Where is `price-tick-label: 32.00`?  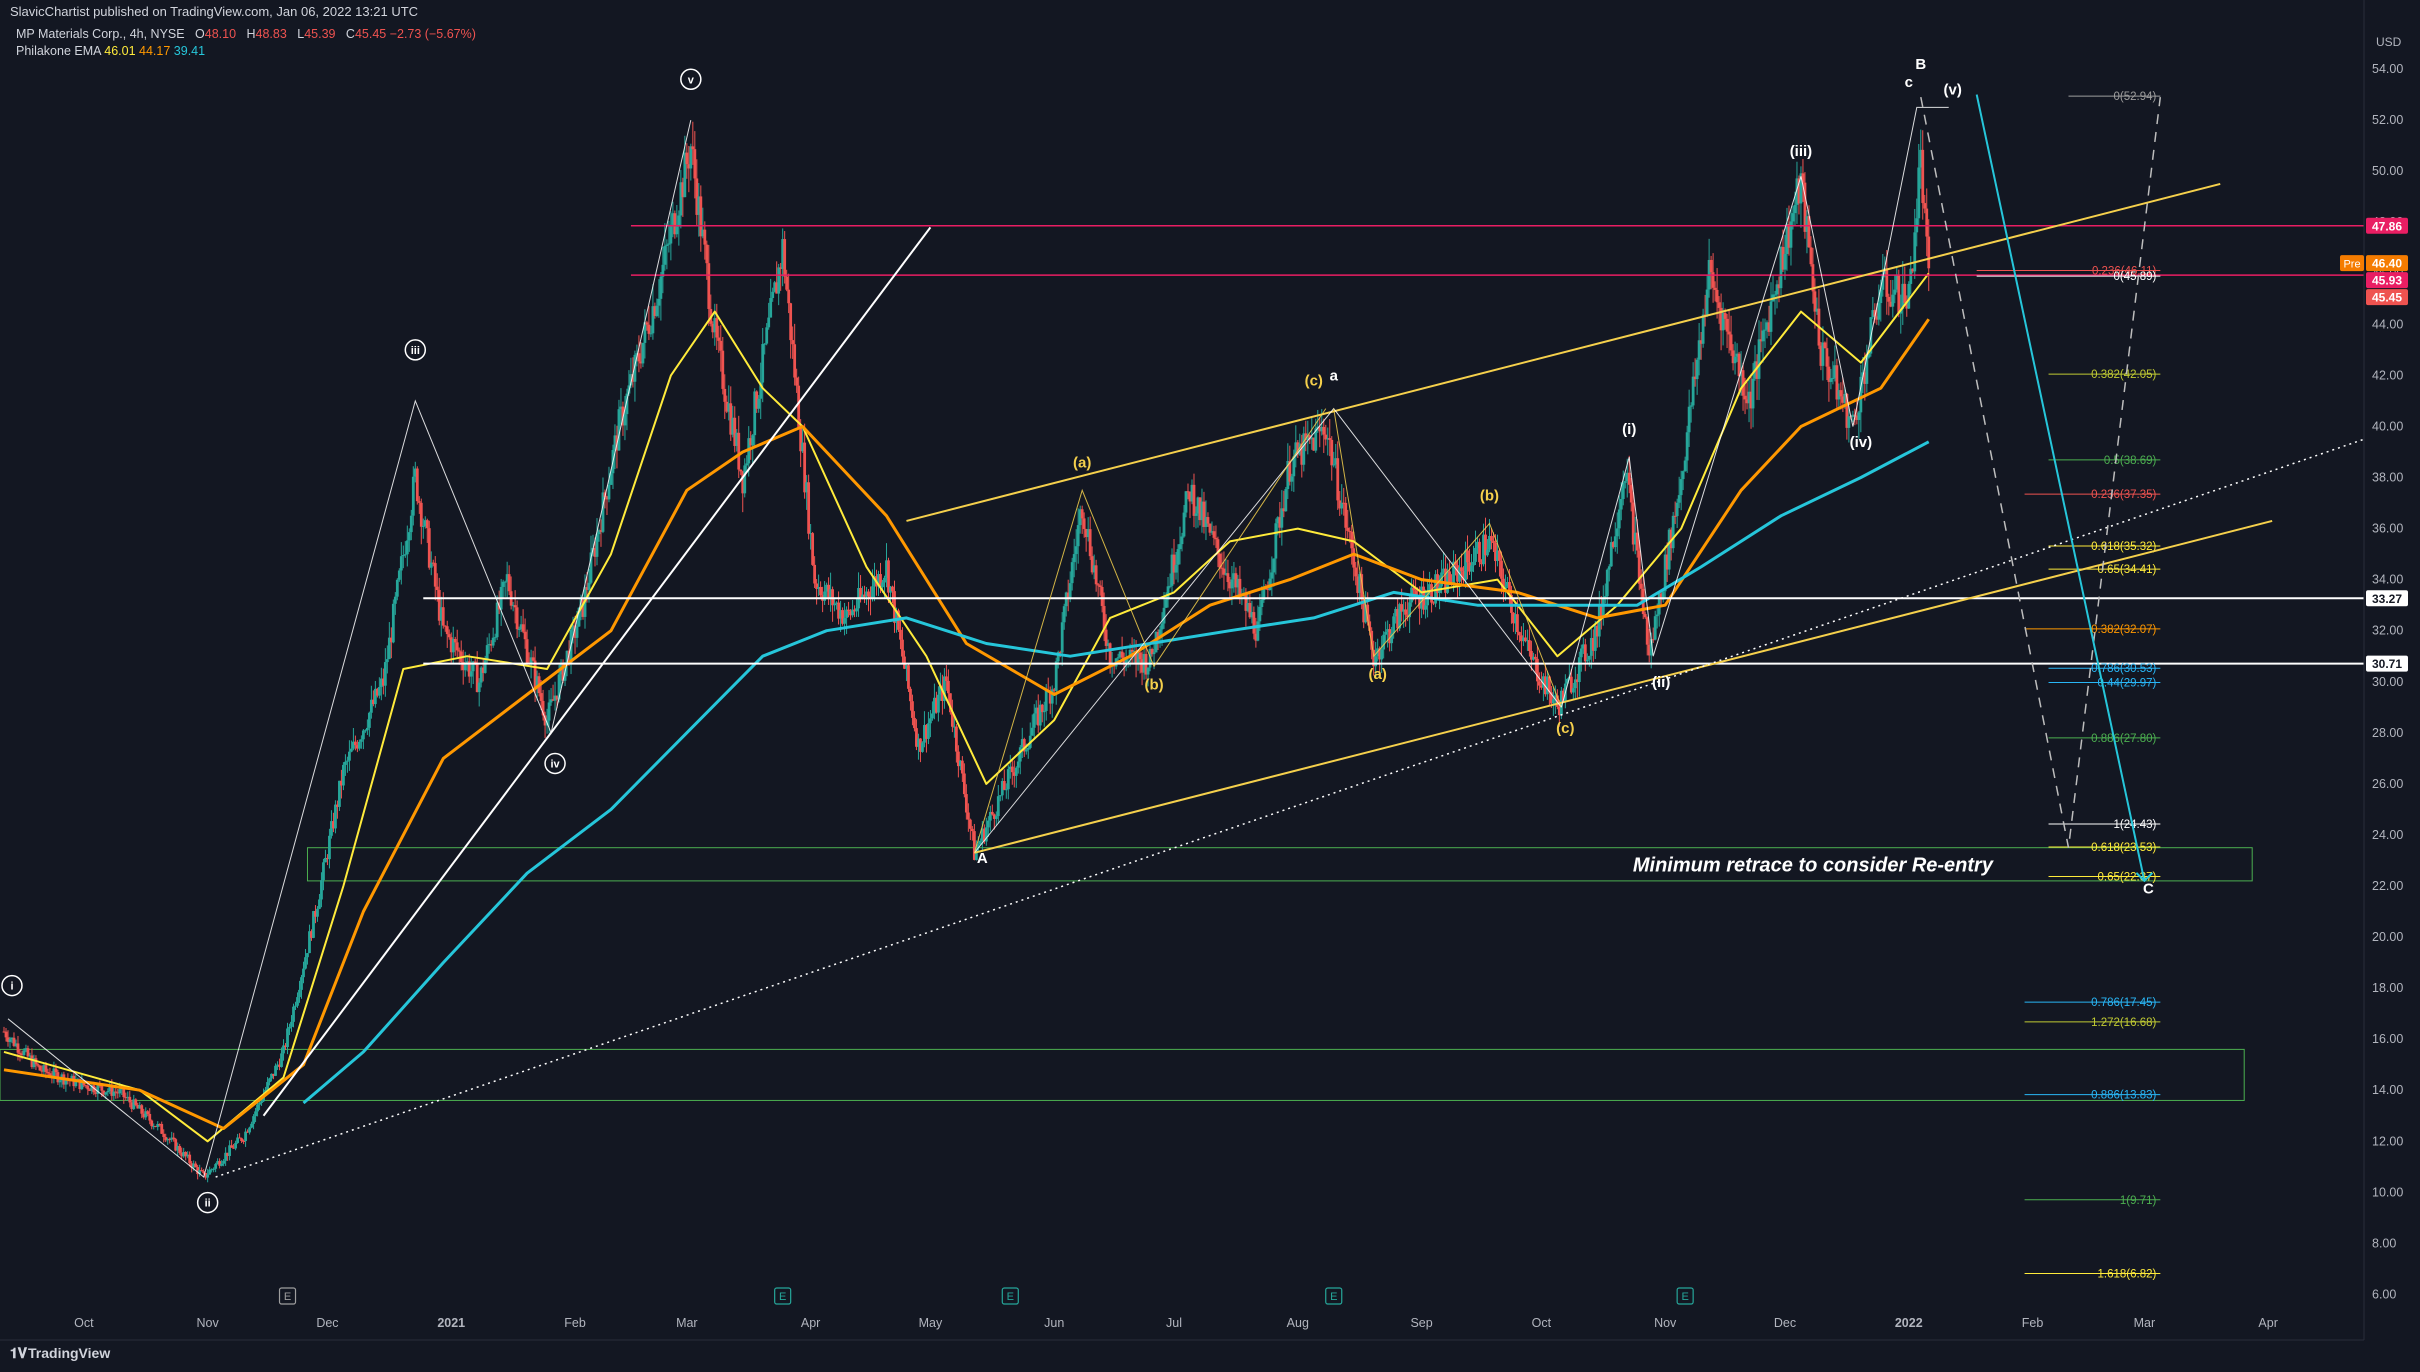 price-tick-label: 32.00 is located at coordinates (2387, 631).